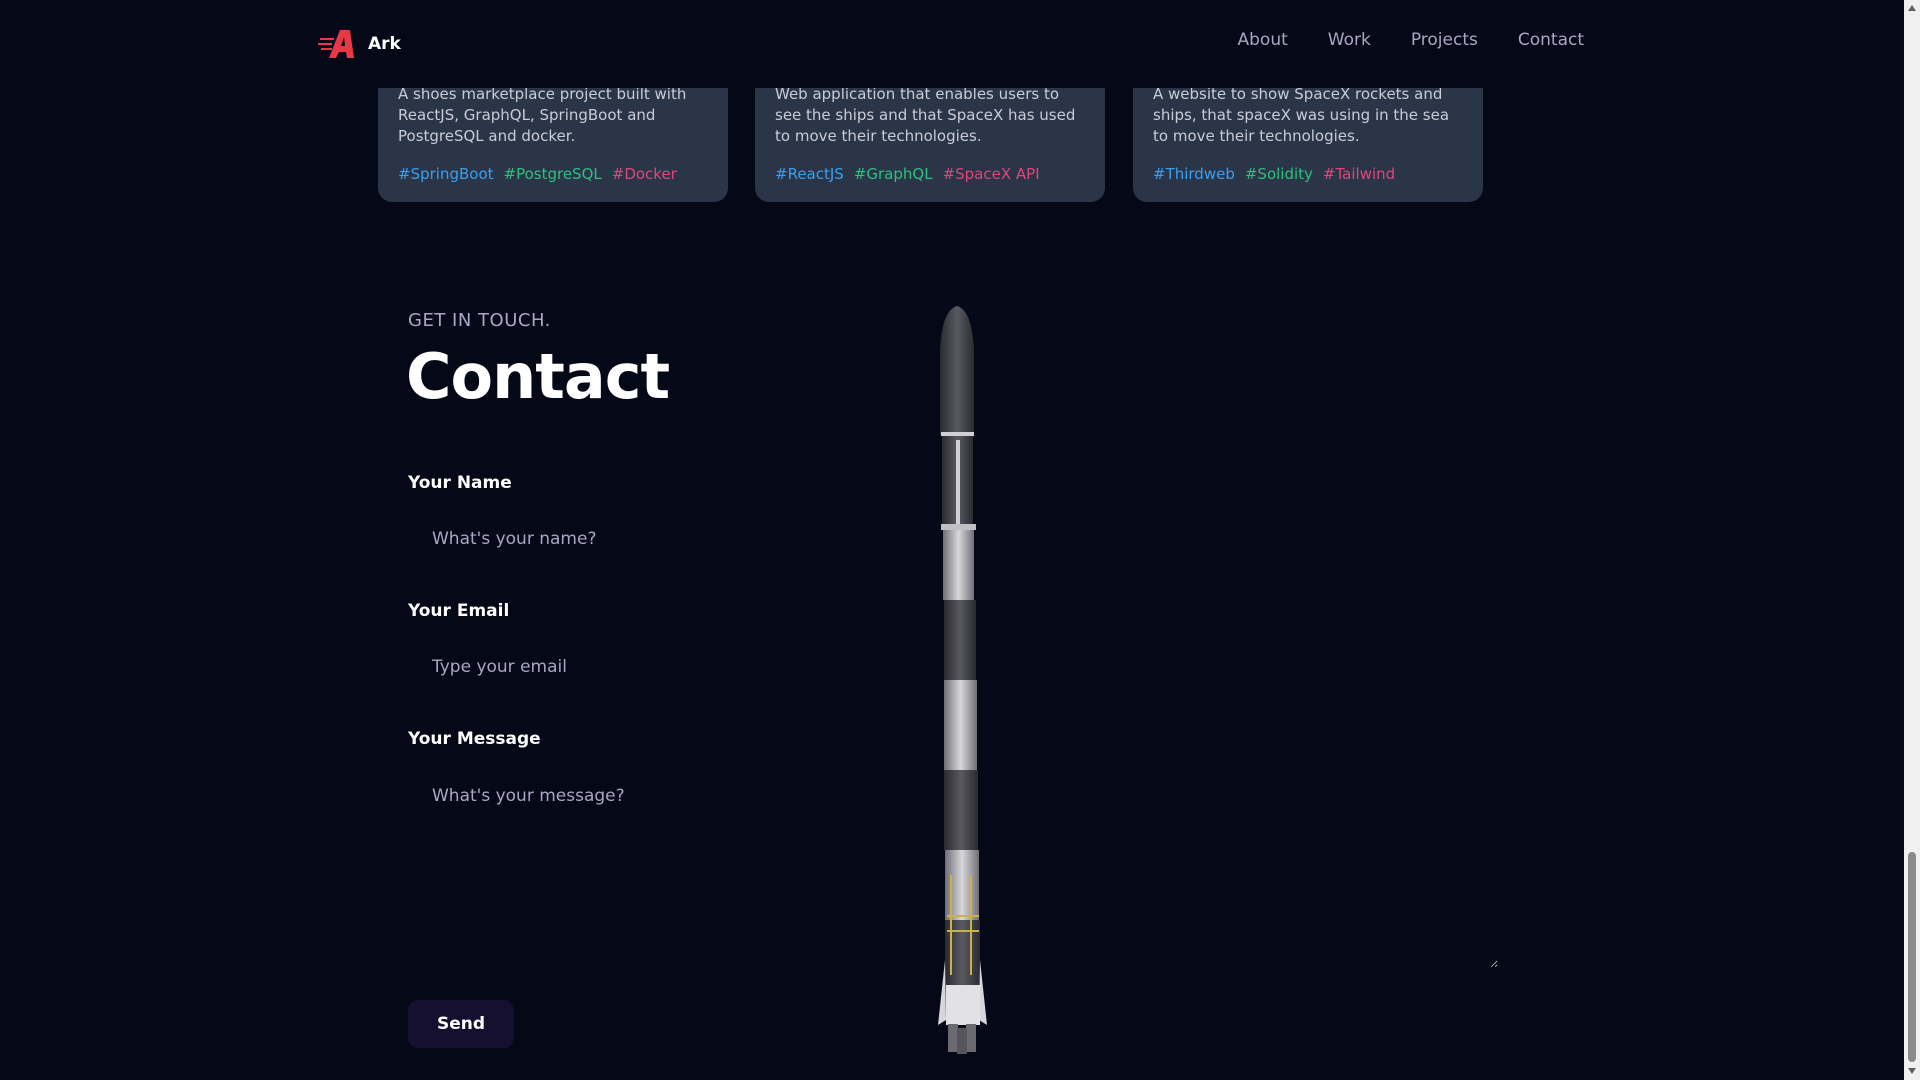  I want to click on project-tag: #PostgreSQL, so click(552, 174).